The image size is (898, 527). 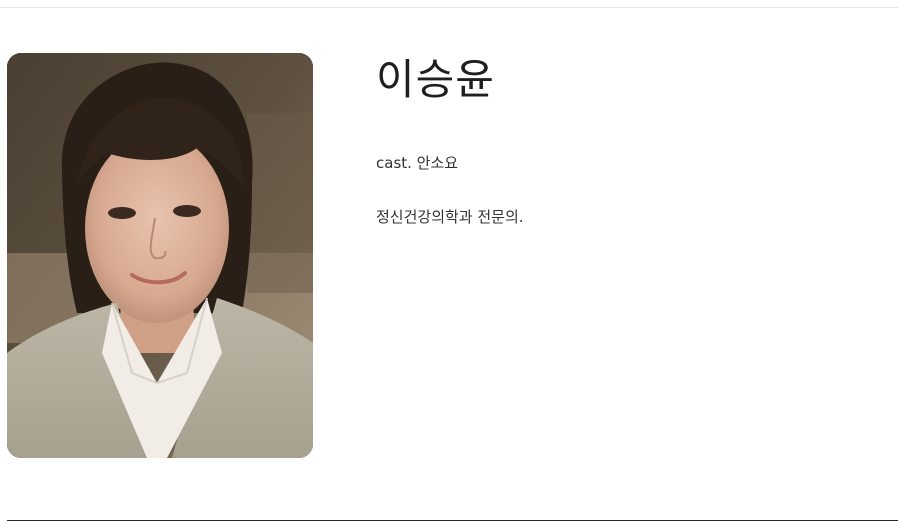 I want to click on character-description: 정신건강의학과 전문의., so click(x=450, y=217).